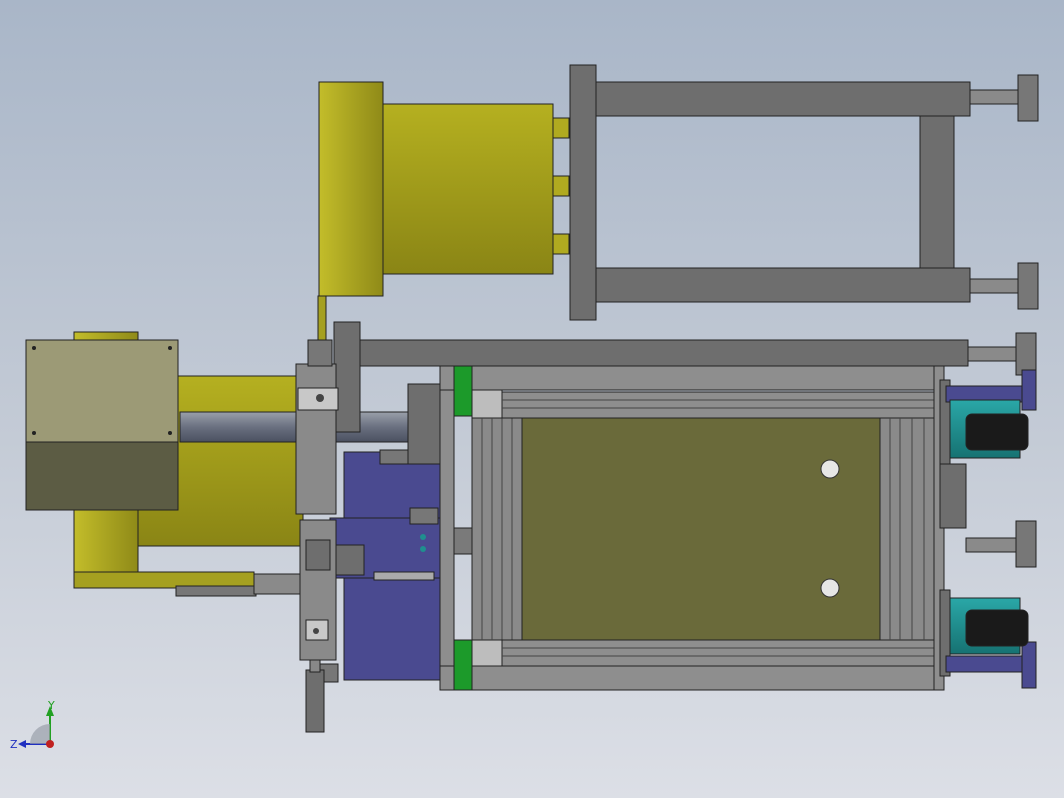  I want to click on leveling-feet, so click(988, 515).